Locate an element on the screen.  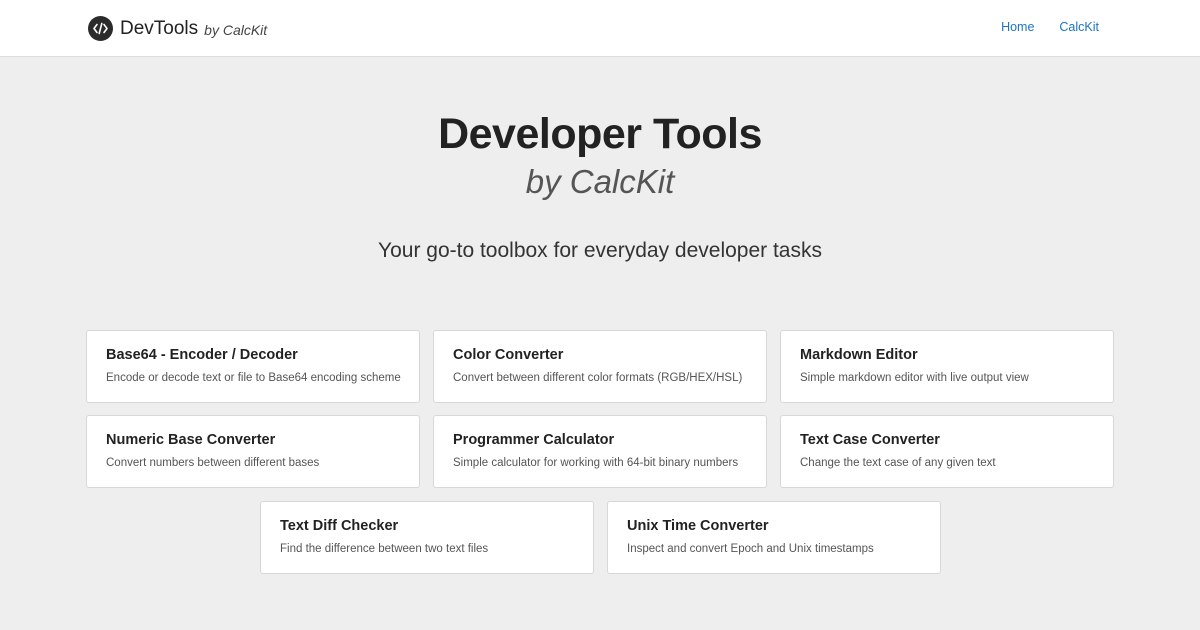
tool-card-title: Text Diff Checker is located at coordinates (339, 526).